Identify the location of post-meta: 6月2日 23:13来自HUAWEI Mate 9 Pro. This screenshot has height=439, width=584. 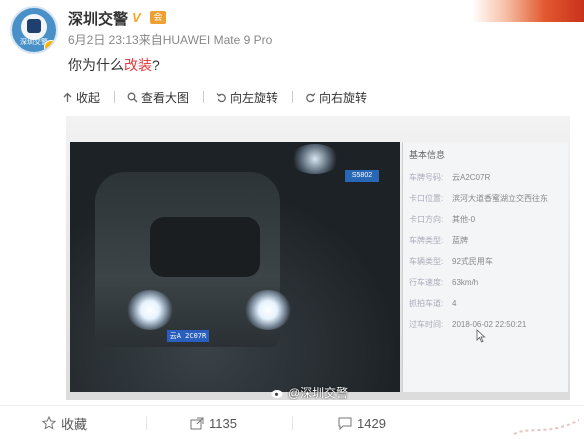
(170, 40).